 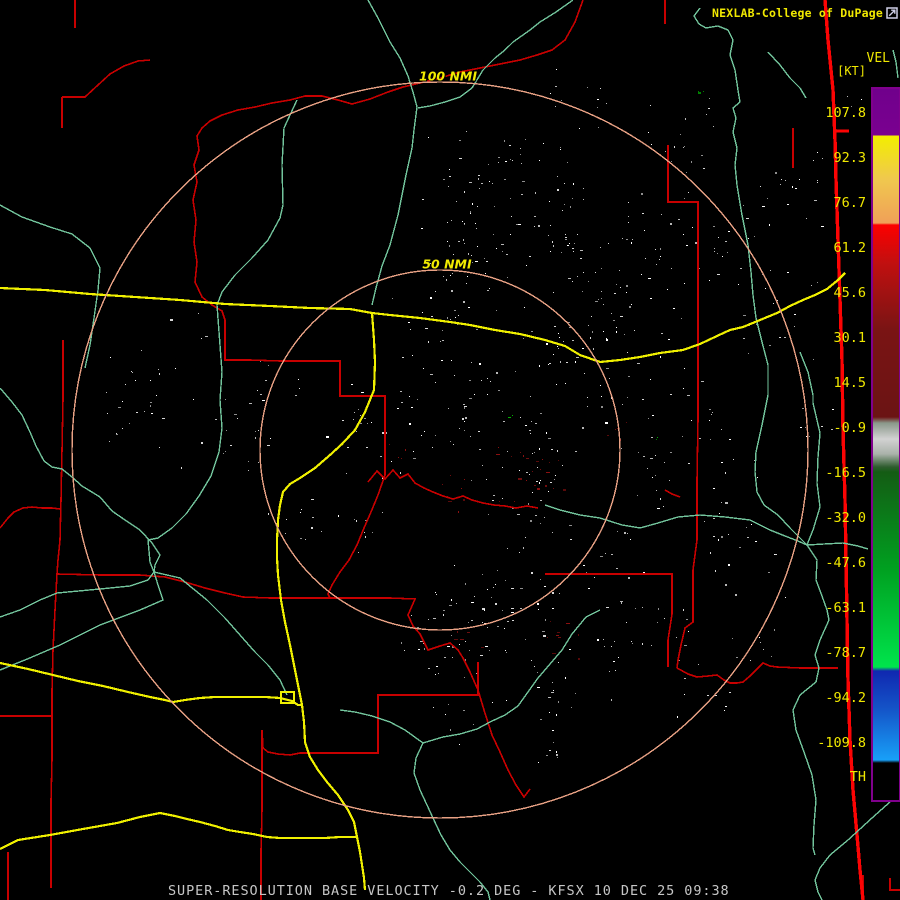 I want to click on range-ring-label-100nmi: 100 NMI, so click(x=448, y=76).